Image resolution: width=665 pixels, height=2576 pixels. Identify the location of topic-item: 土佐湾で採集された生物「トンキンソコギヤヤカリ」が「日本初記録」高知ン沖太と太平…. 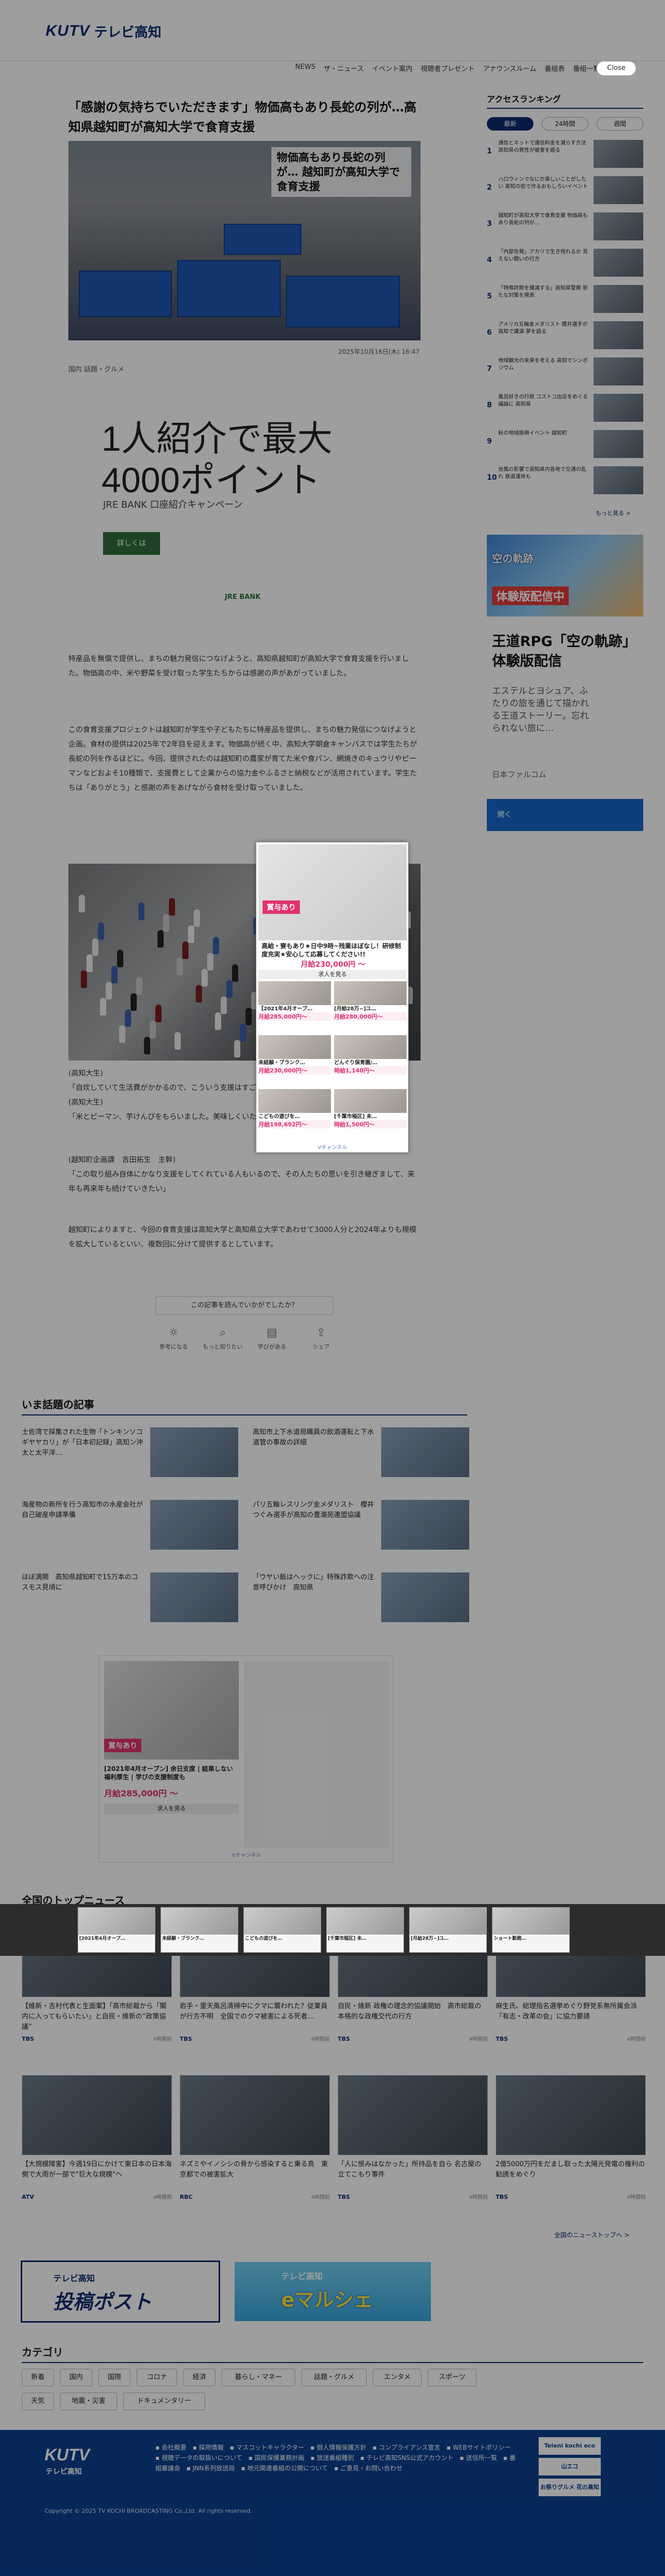
(130, 1453).